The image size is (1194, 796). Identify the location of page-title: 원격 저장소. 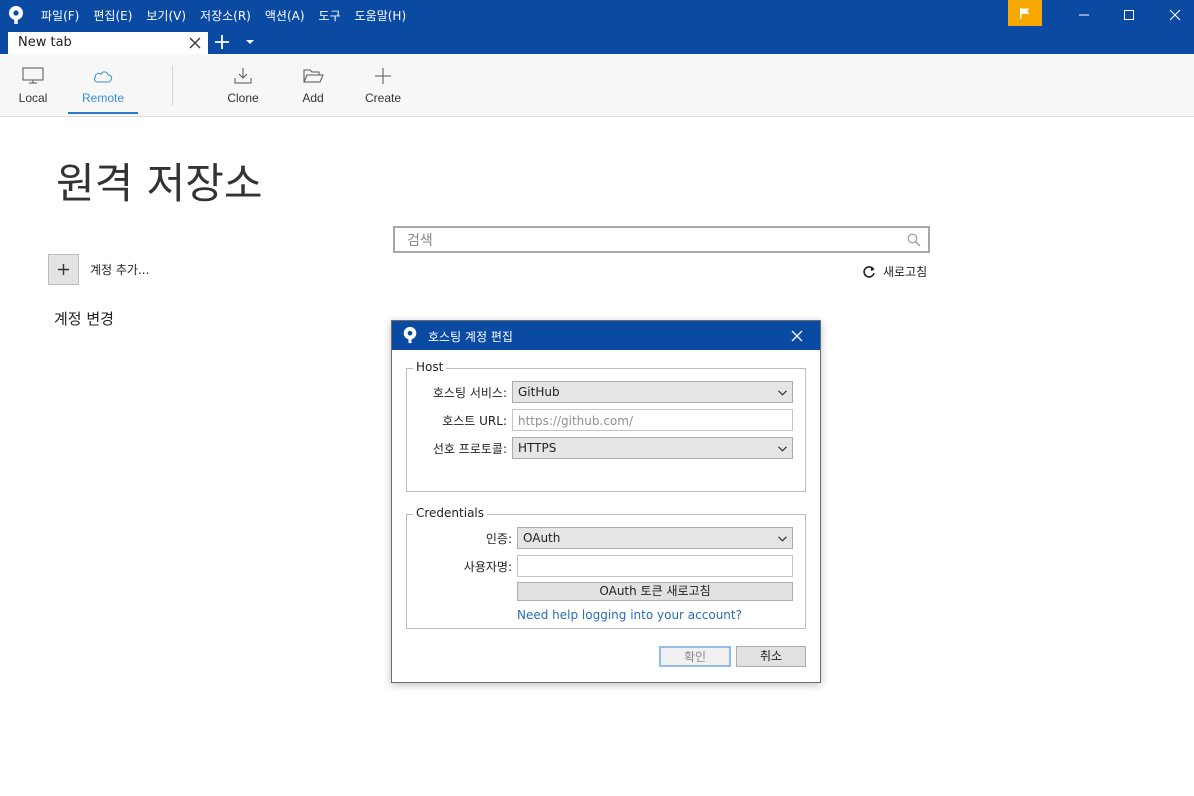
(159, 183).